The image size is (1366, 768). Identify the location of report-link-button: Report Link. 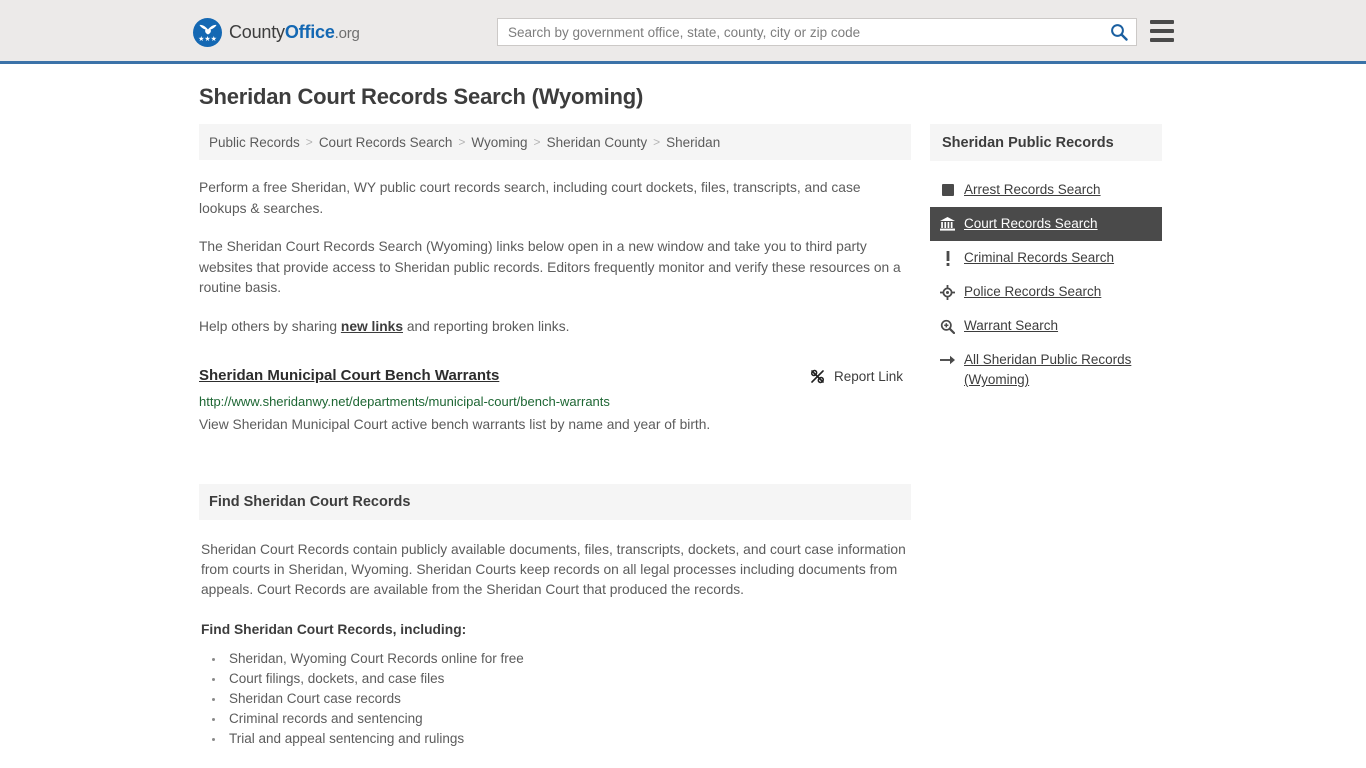
(856, 376).